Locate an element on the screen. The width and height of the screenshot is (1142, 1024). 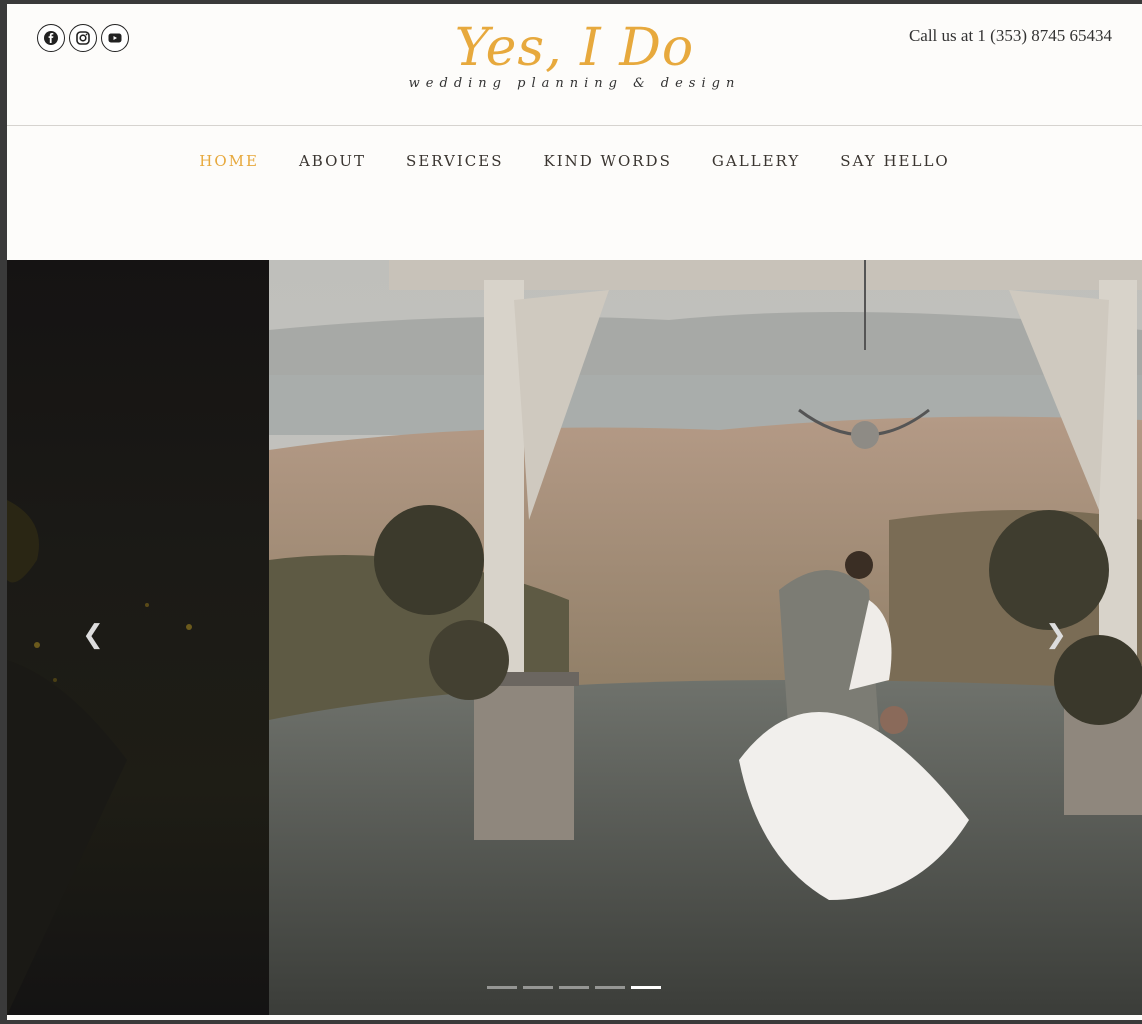
nav-item-kind-words: KIND WORDS is located at coordinates (608, 161).